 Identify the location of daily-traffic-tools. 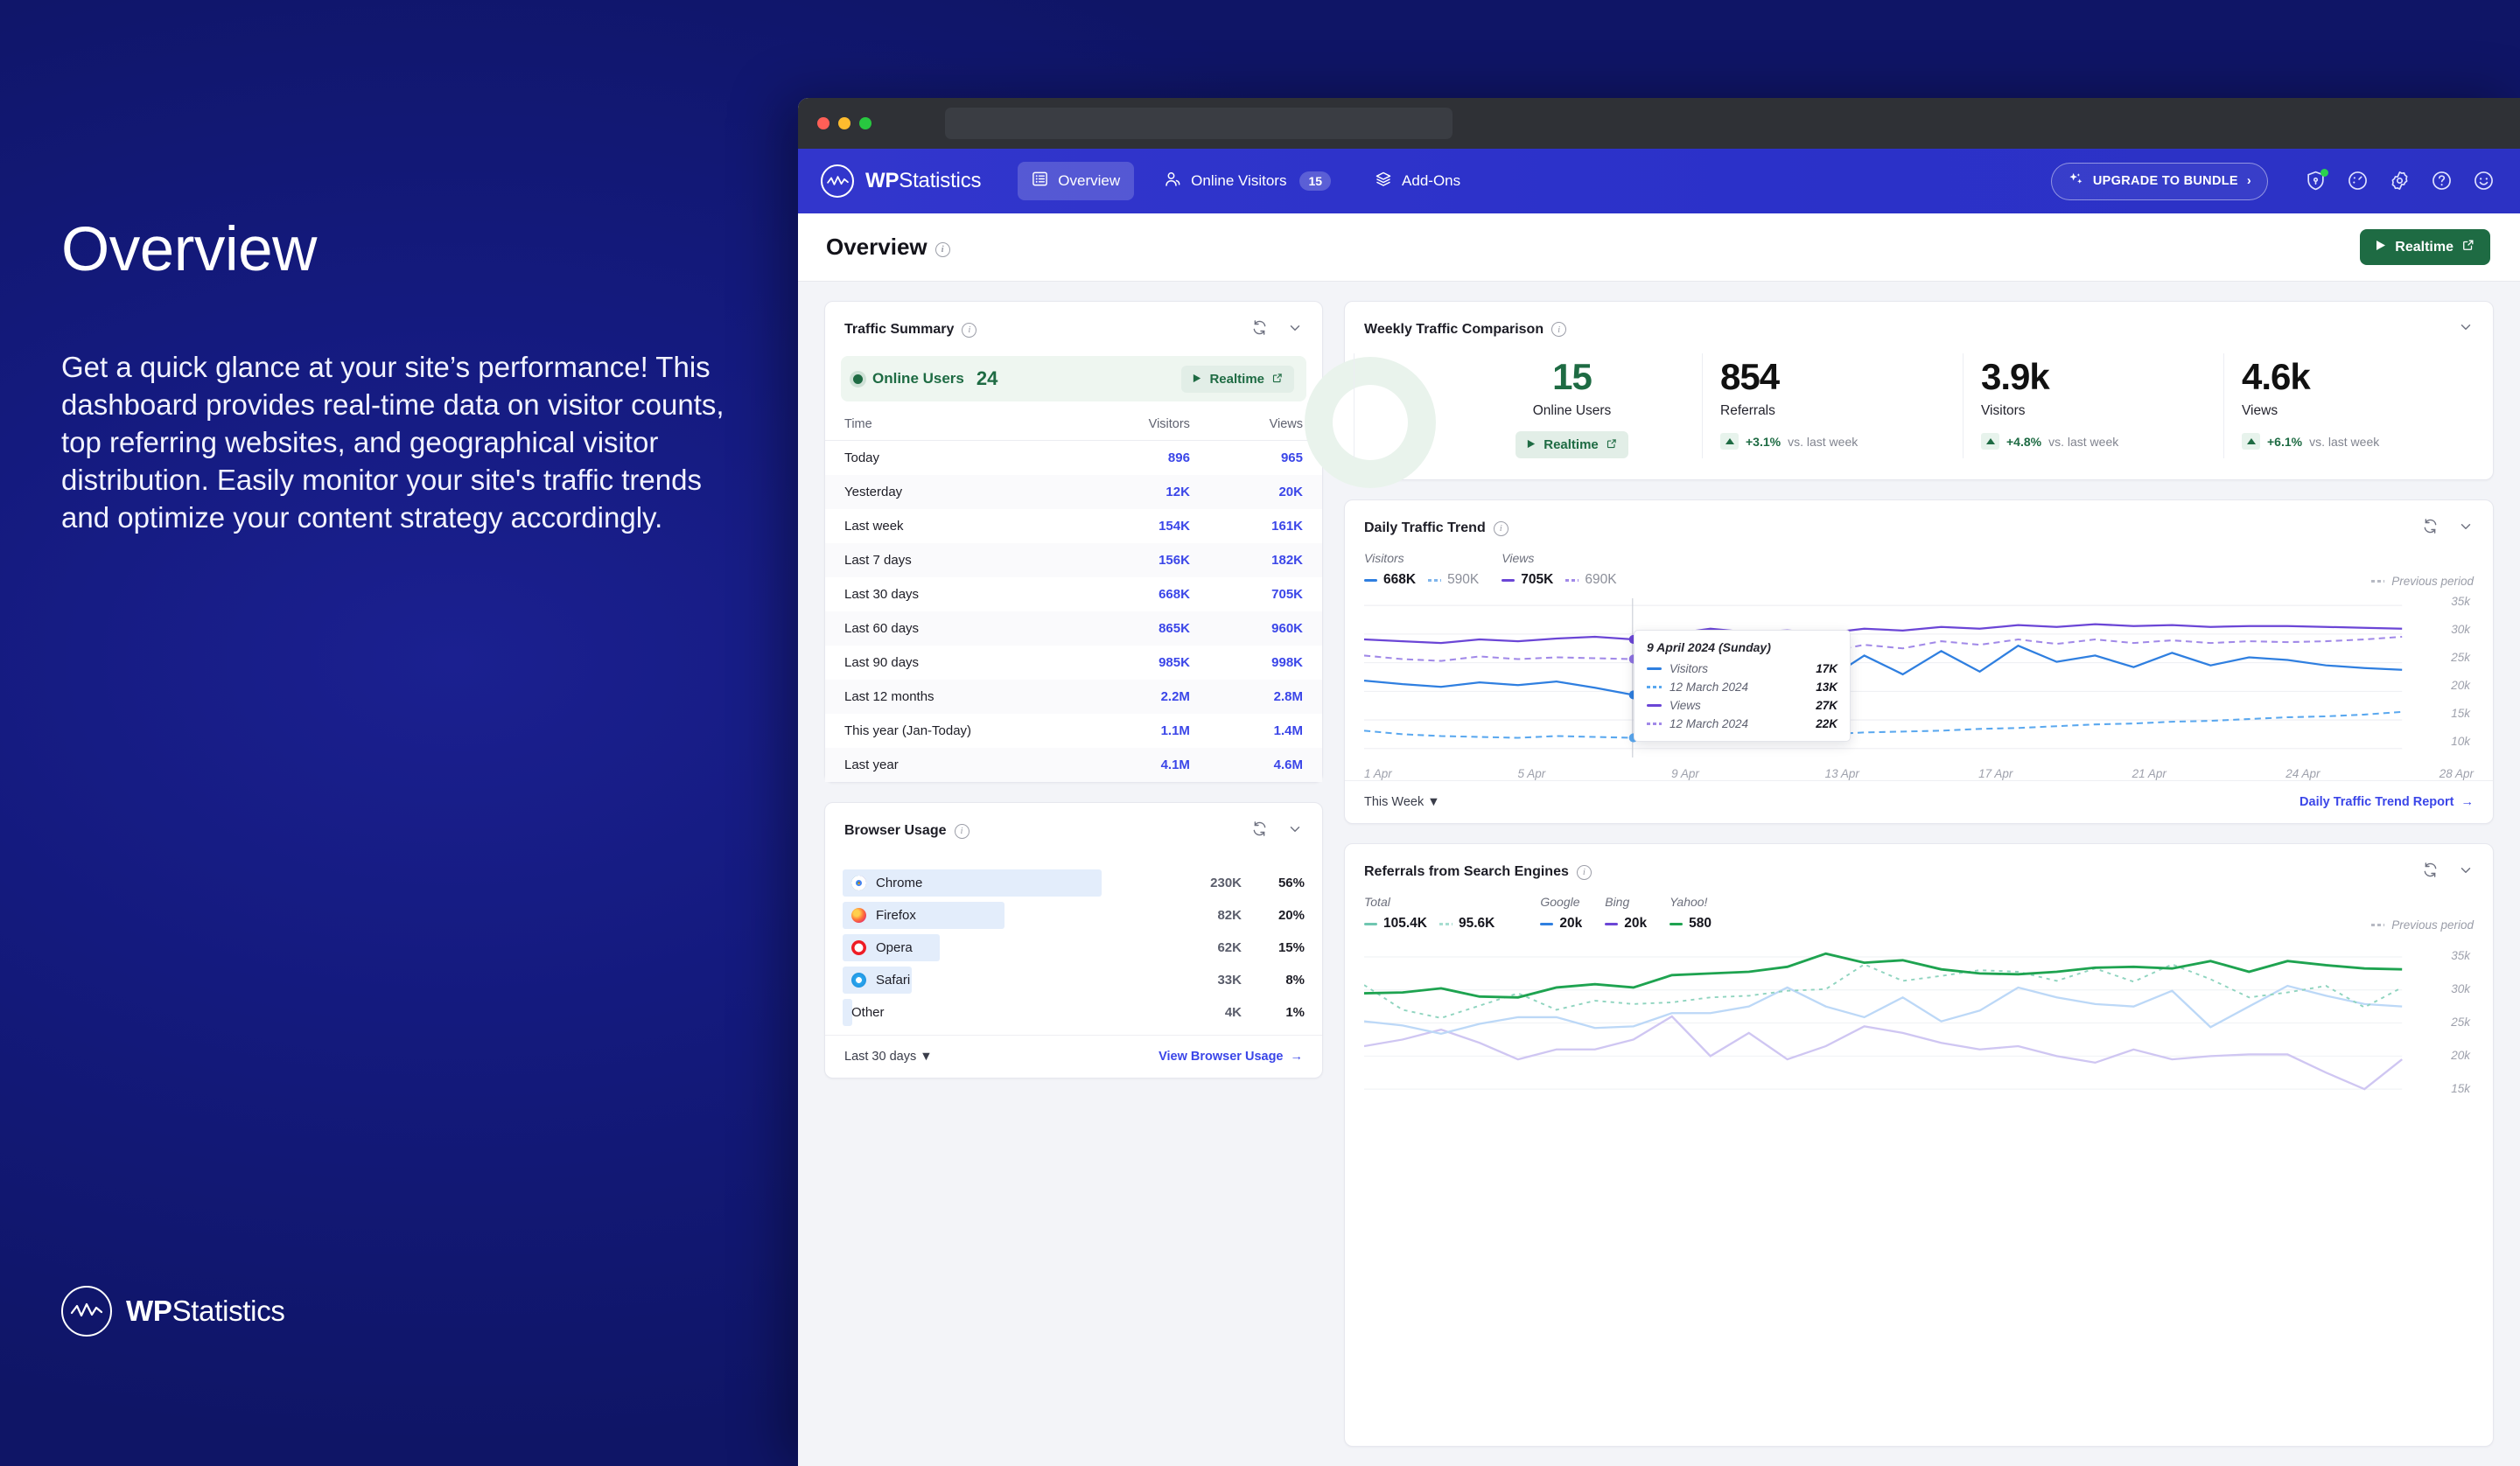
(2448, 528).